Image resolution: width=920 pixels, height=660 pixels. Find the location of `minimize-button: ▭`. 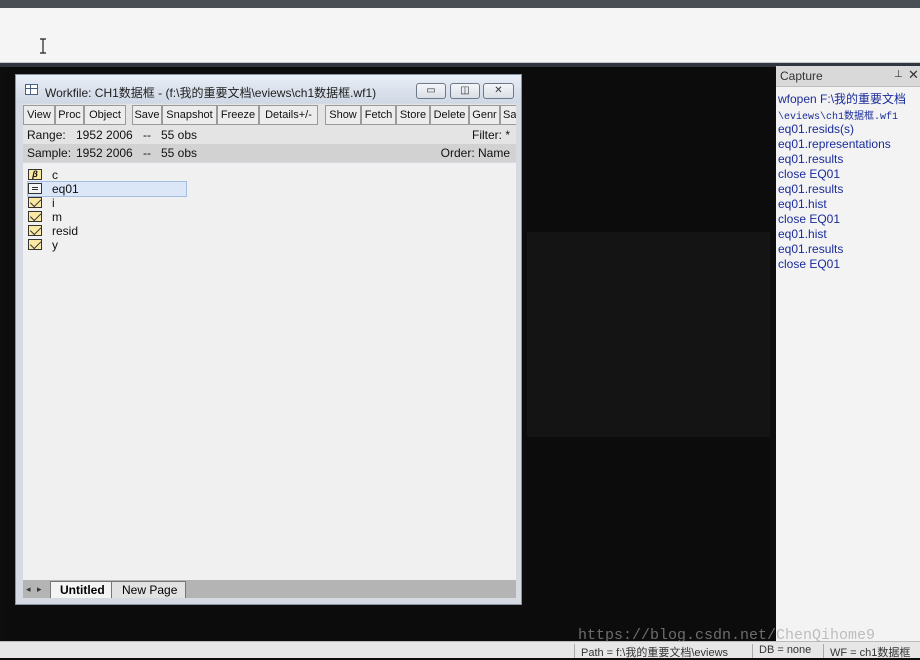

minimize-button: ▭ is located at coordinates (431, 91).